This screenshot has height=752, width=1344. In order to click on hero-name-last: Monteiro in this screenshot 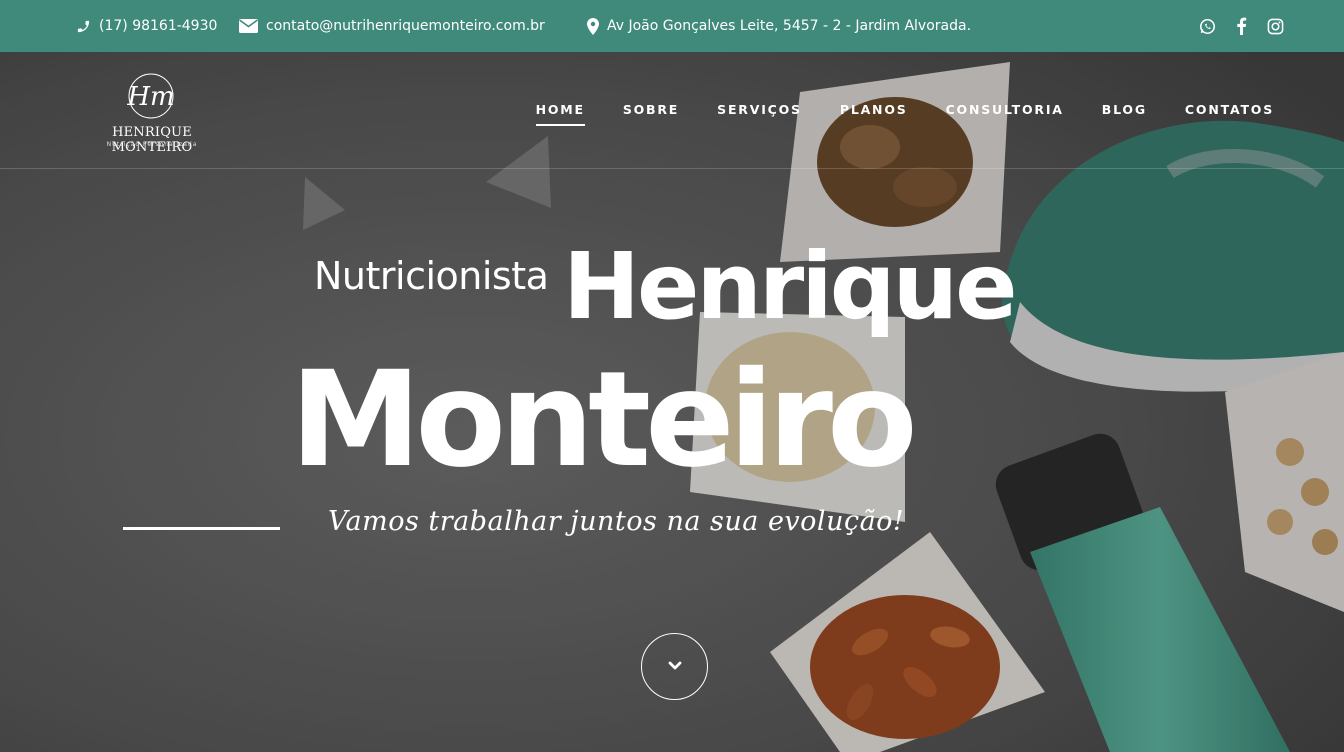, I will do `click(604, 420)`.